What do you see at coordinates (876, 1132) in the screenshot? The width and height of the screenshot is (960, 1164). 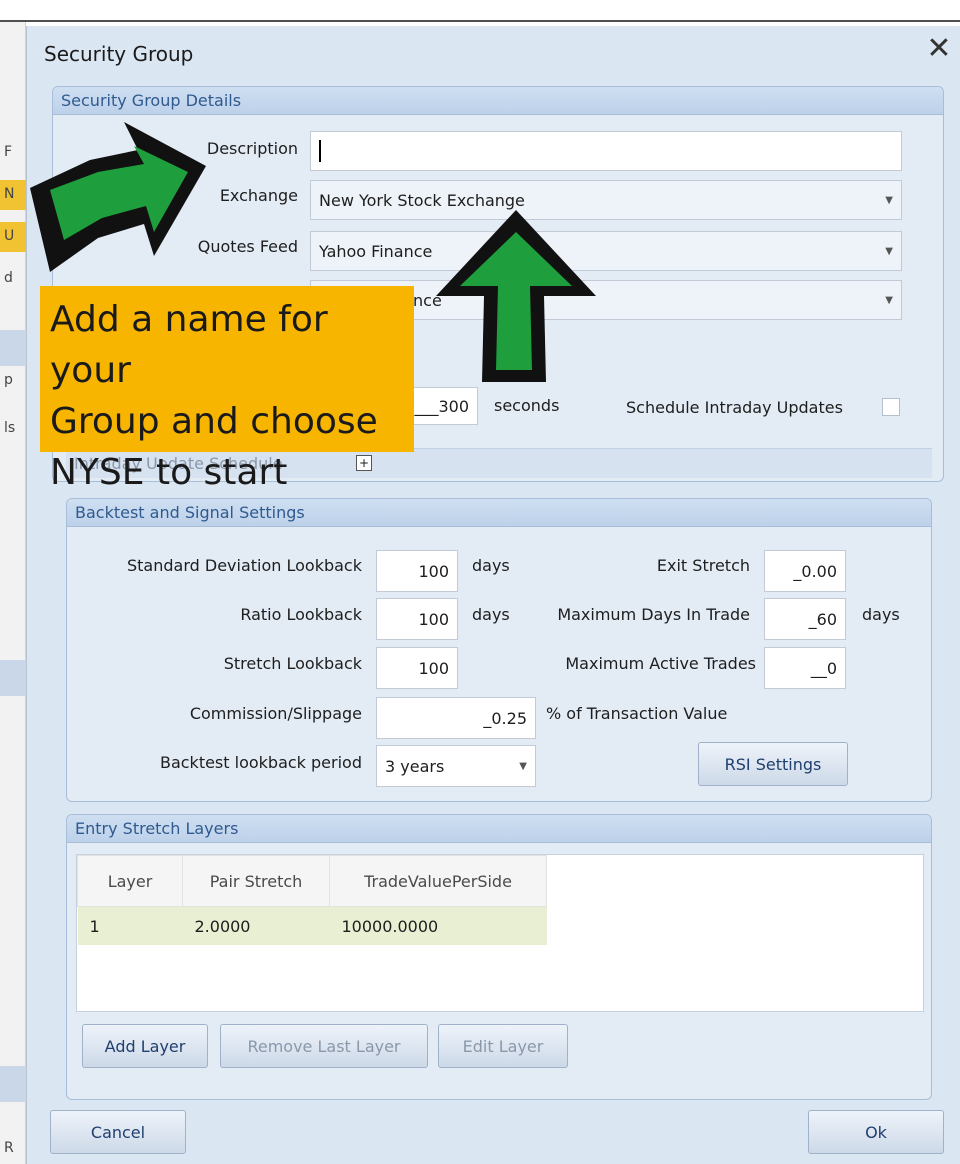 I see `ok-button: Ok` at bounding box center [876, 1132].